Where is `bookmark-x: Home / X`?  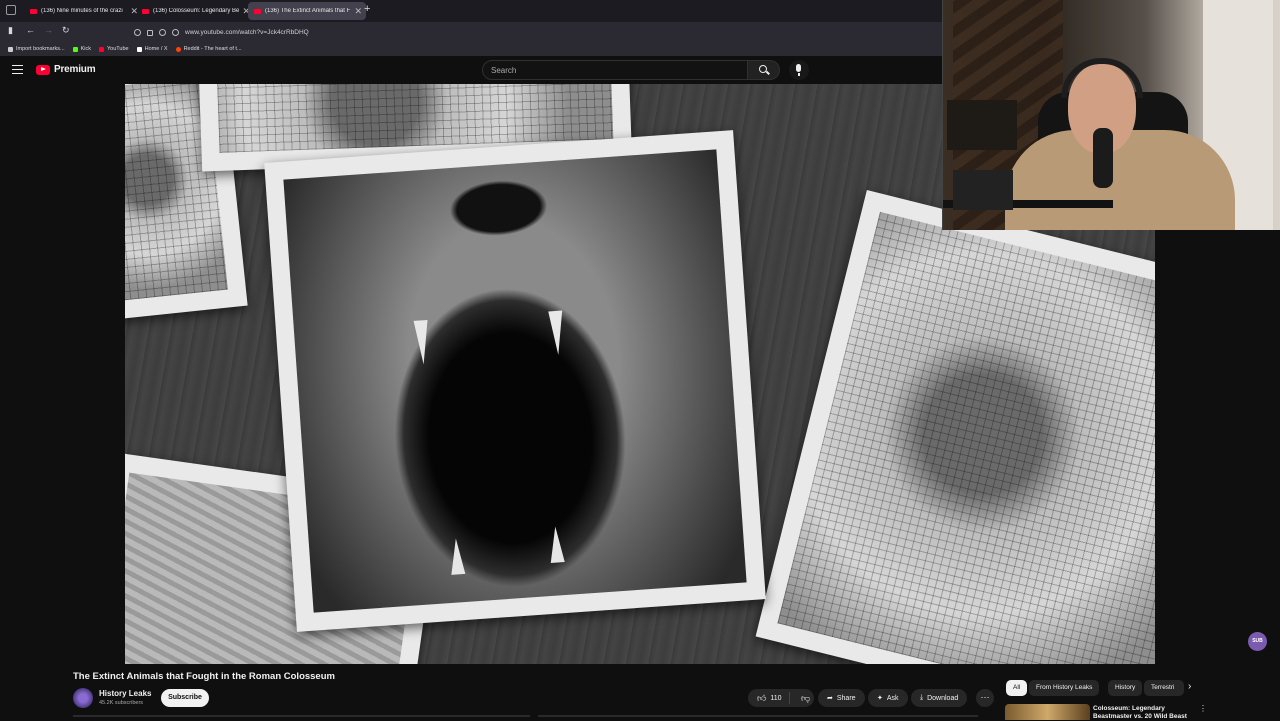
bookmark-x: Home / X is located at coordinates (152, 49).